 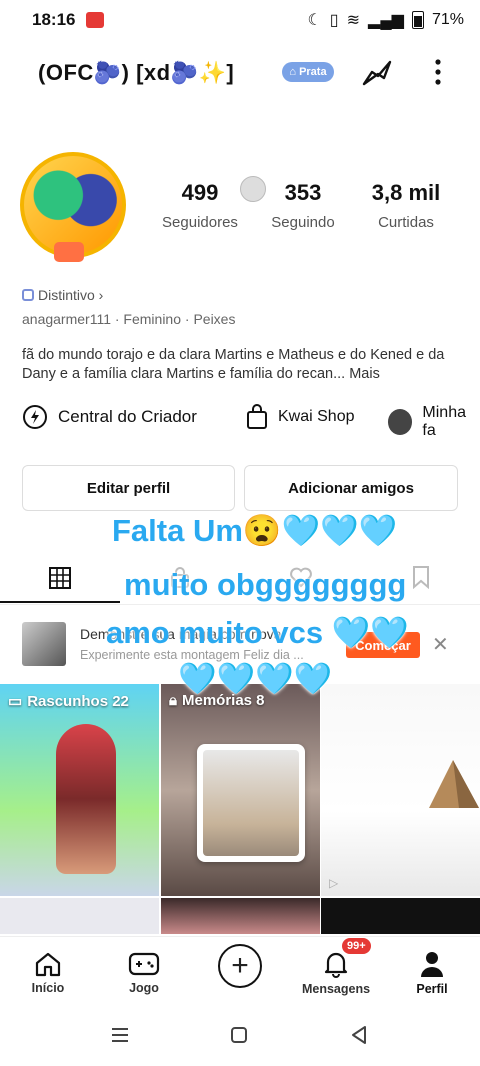 What do you see at coordinates (351, 488) in the screenshot?
I see `add-friends-button: Adicionar amigos` at bounding box center [351, 488].